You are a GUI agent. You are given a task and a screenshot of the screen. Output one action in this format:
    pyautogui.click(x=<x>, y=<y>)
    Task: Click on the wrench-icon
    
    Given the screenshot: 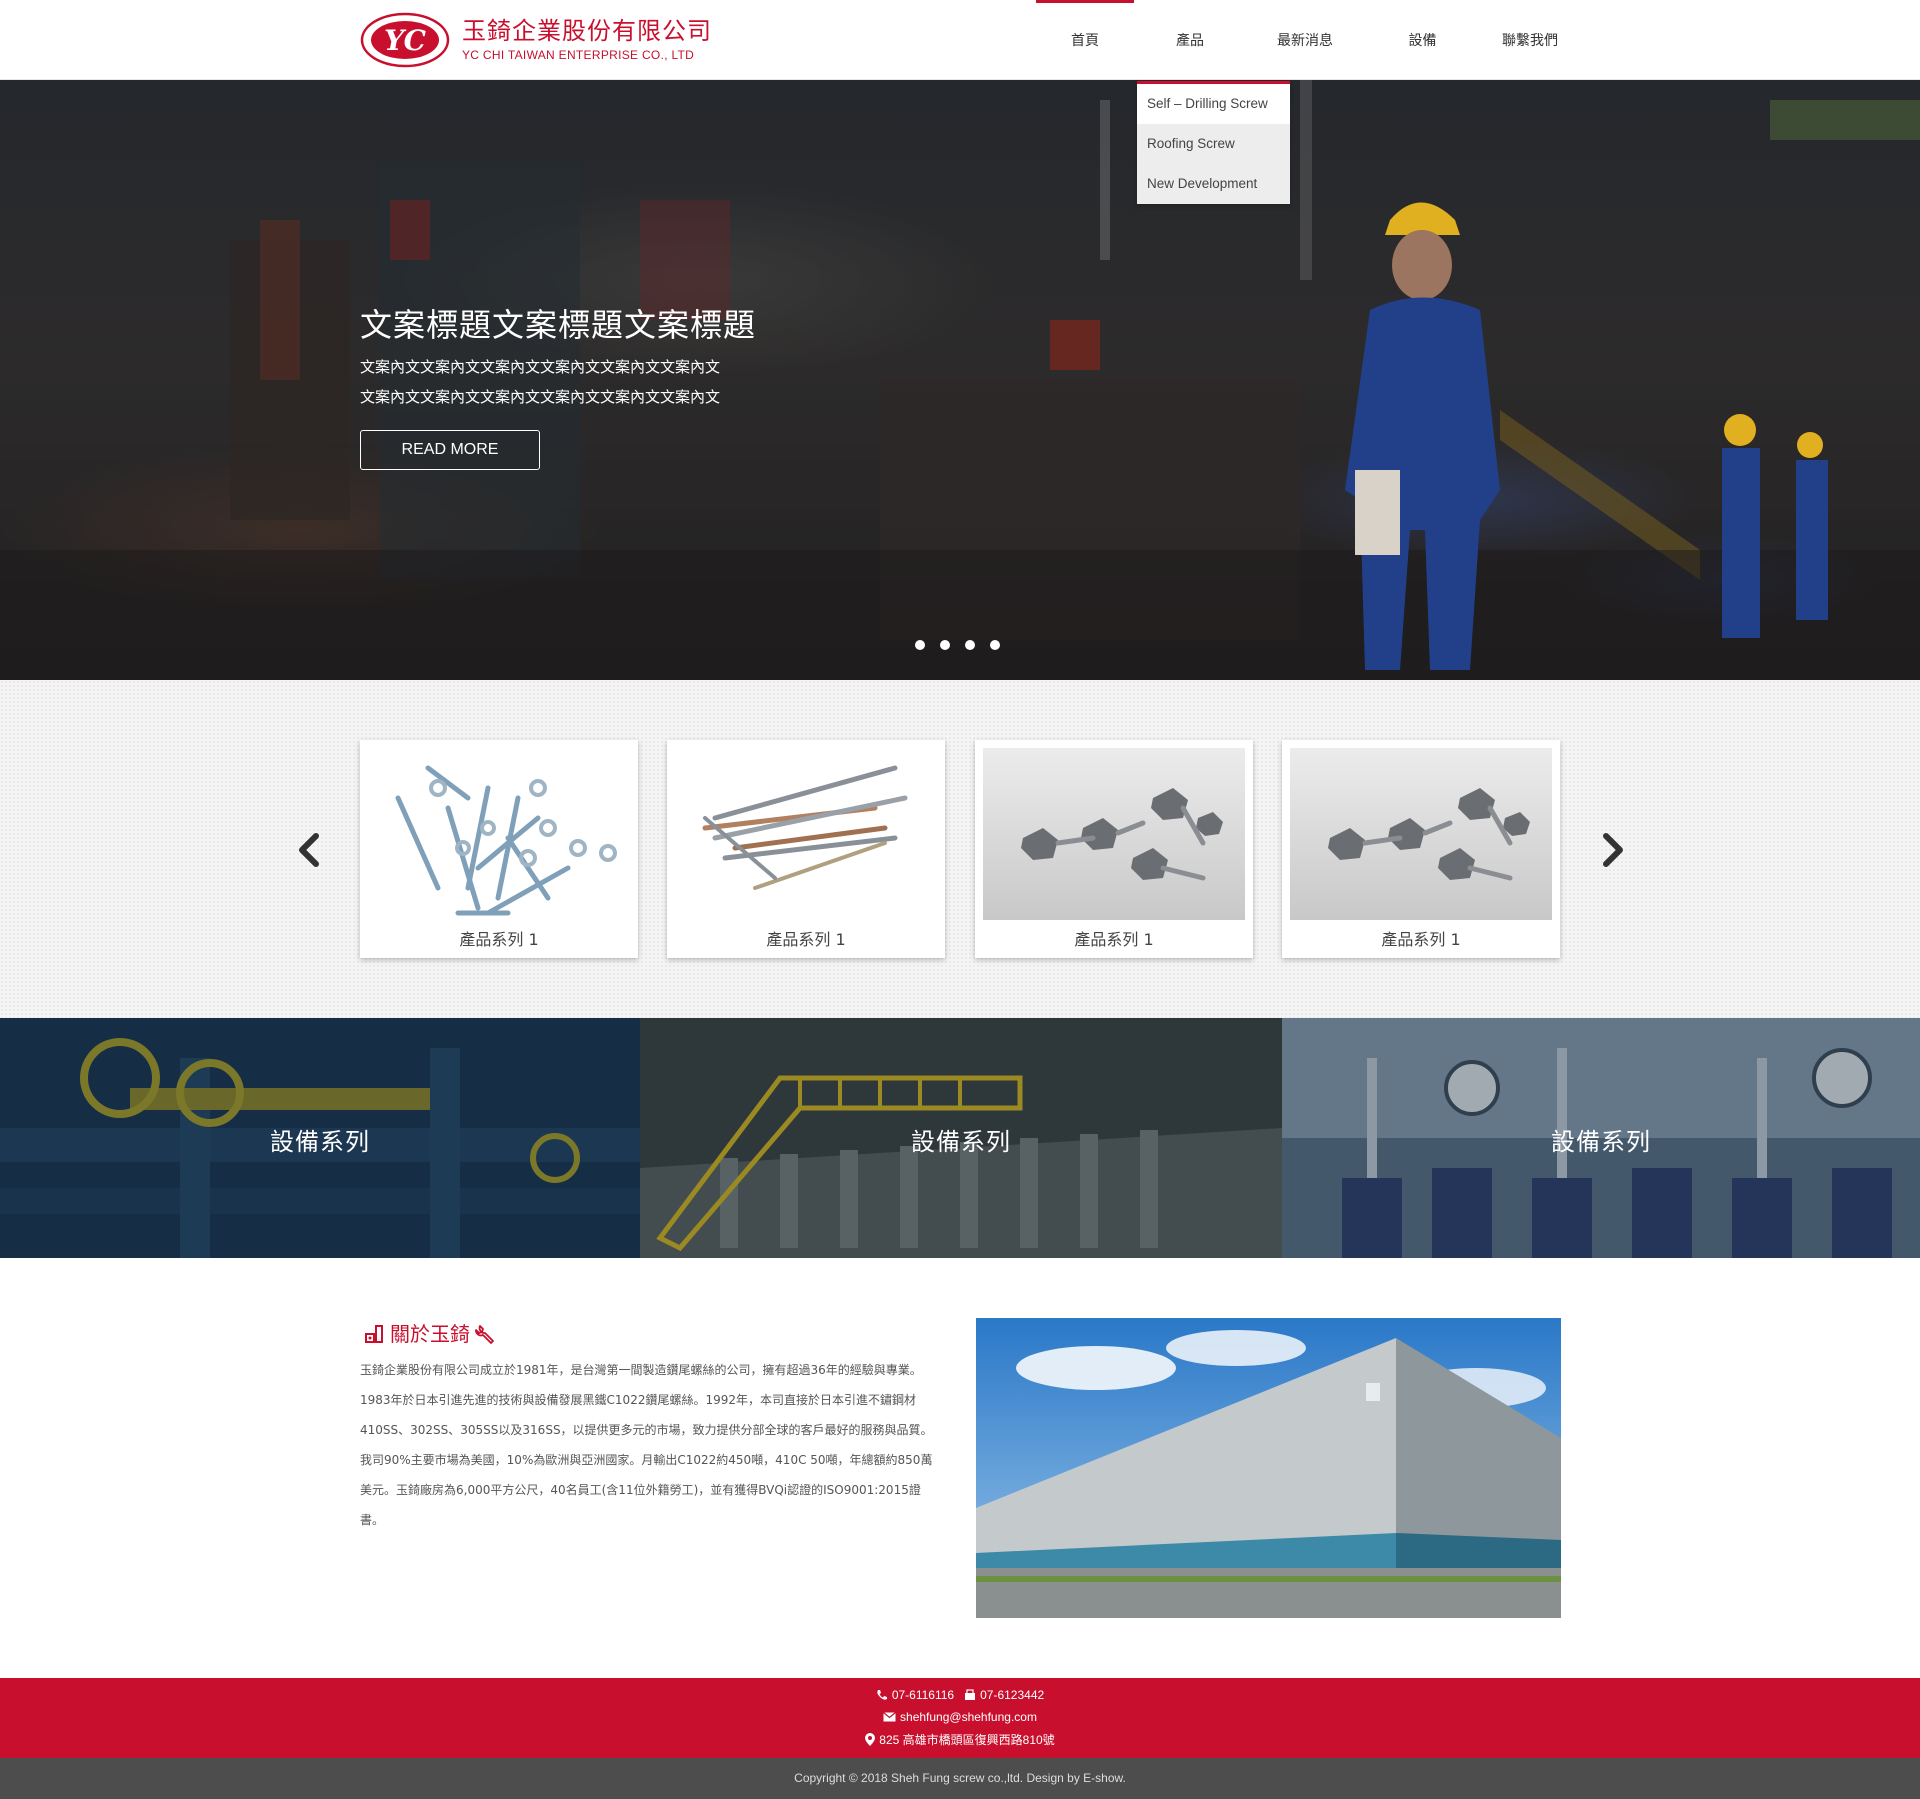 What is the action you would take?
    pyautogui.click(x=484, y=1334)
    